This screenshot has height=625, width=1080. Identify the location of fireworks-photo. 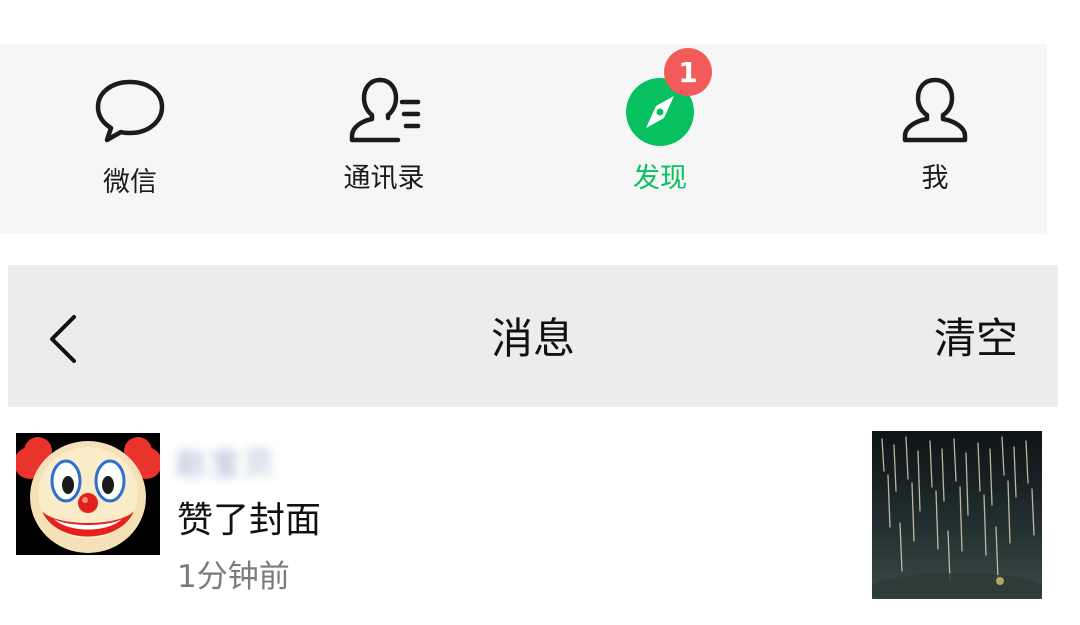
(957, 515).